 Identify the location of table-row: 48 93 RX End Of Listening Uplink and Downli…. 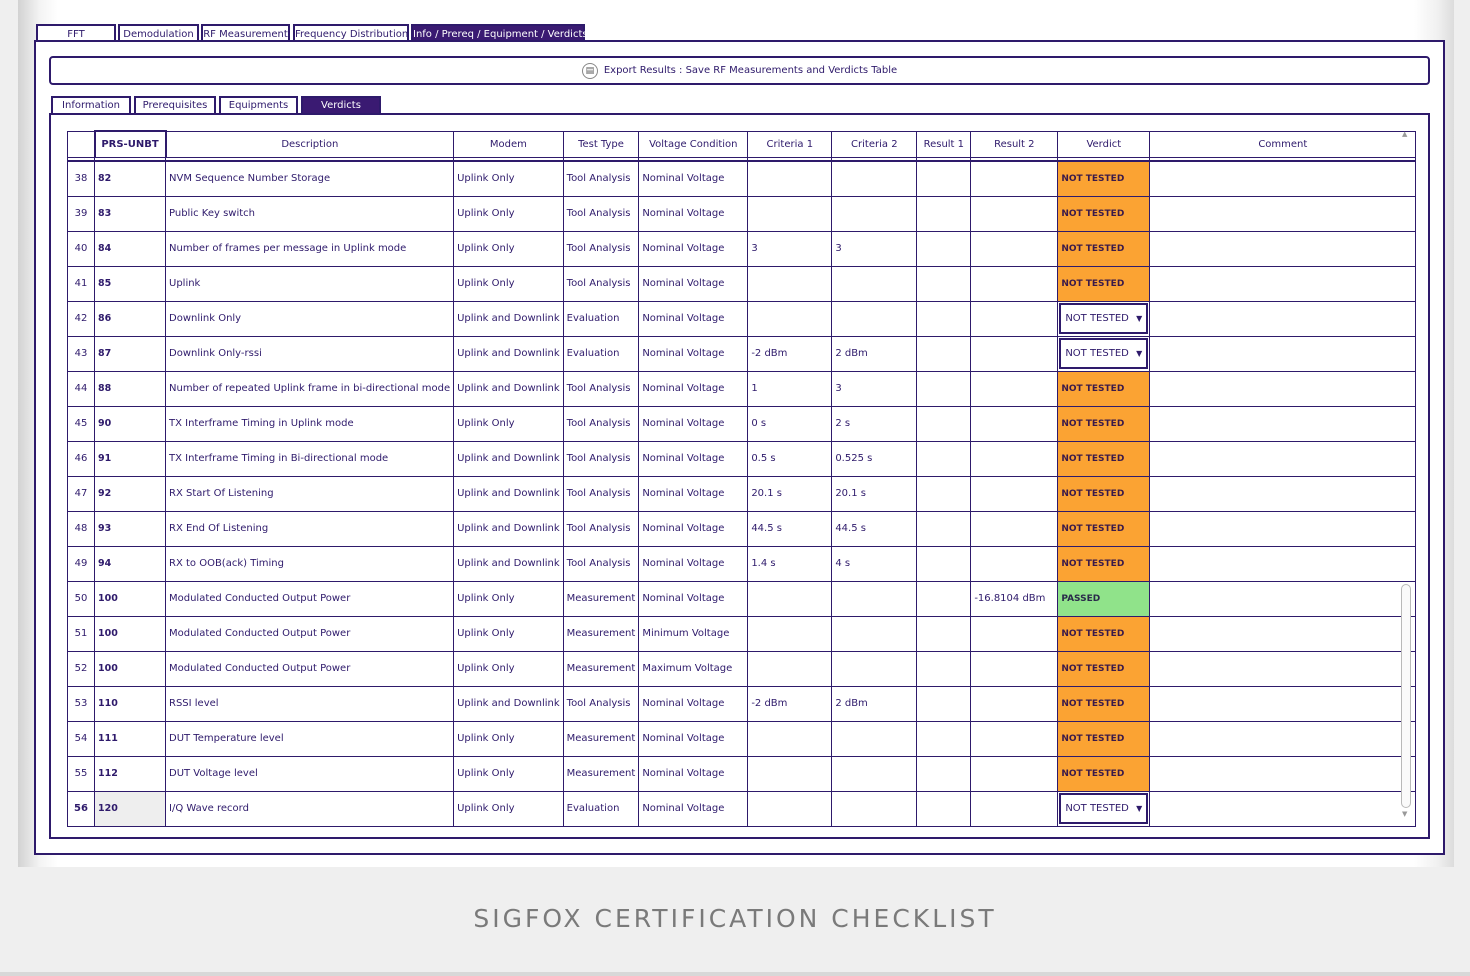
(742, 528).